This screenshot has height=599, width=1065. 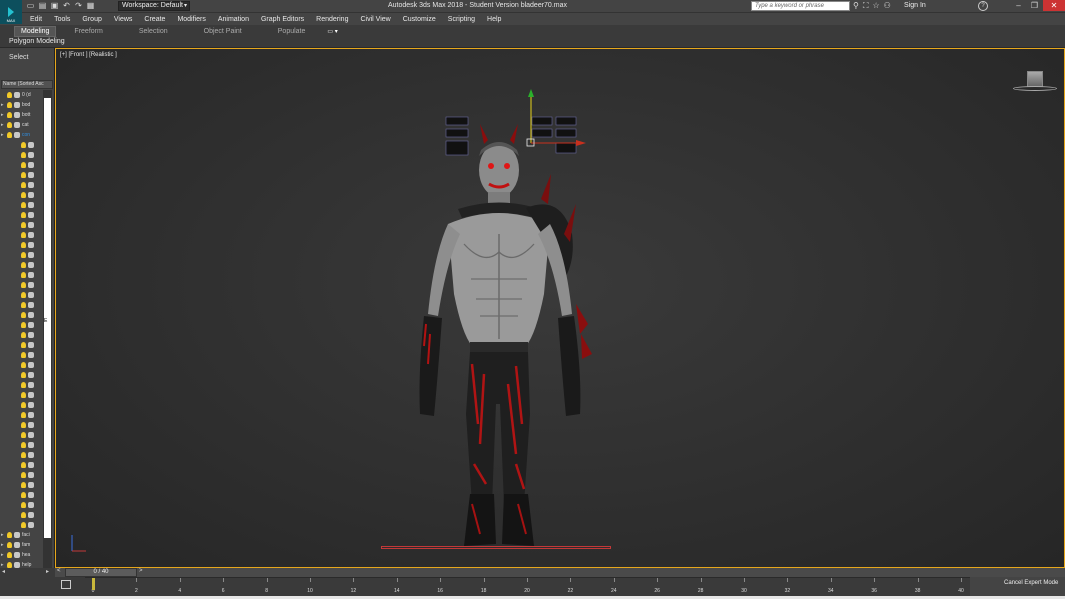 What do you see at coordinates (27, 84) in the screenshot?
I see `name-column-header: Name (Sorted Asc` at bounding box center [27, 84].